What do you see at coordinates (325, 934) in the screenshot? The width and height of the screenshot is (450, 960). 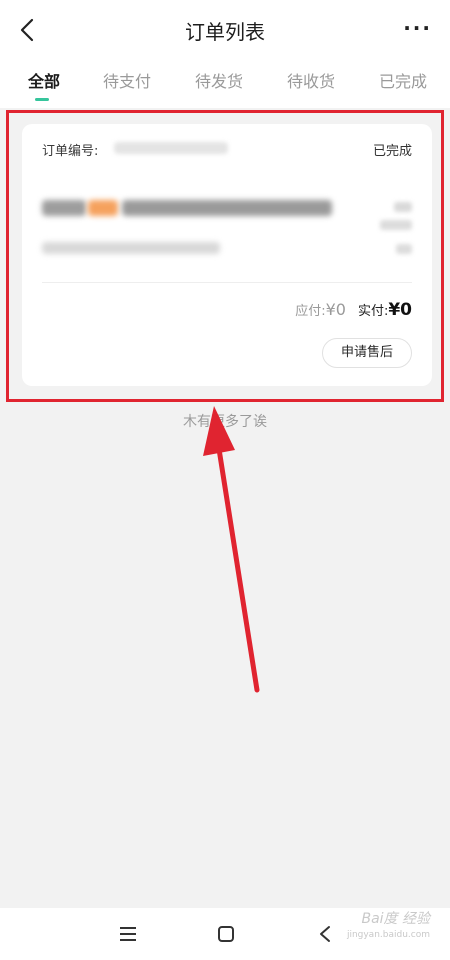 I see `nav-back-icon` at bounding box center [325, 934].